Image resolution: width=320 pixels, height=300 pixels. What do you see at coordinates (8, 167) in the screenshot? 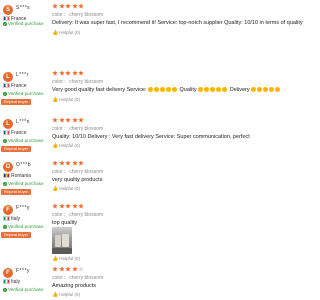
I see `avatar: O` at bounding box center [8, 167].